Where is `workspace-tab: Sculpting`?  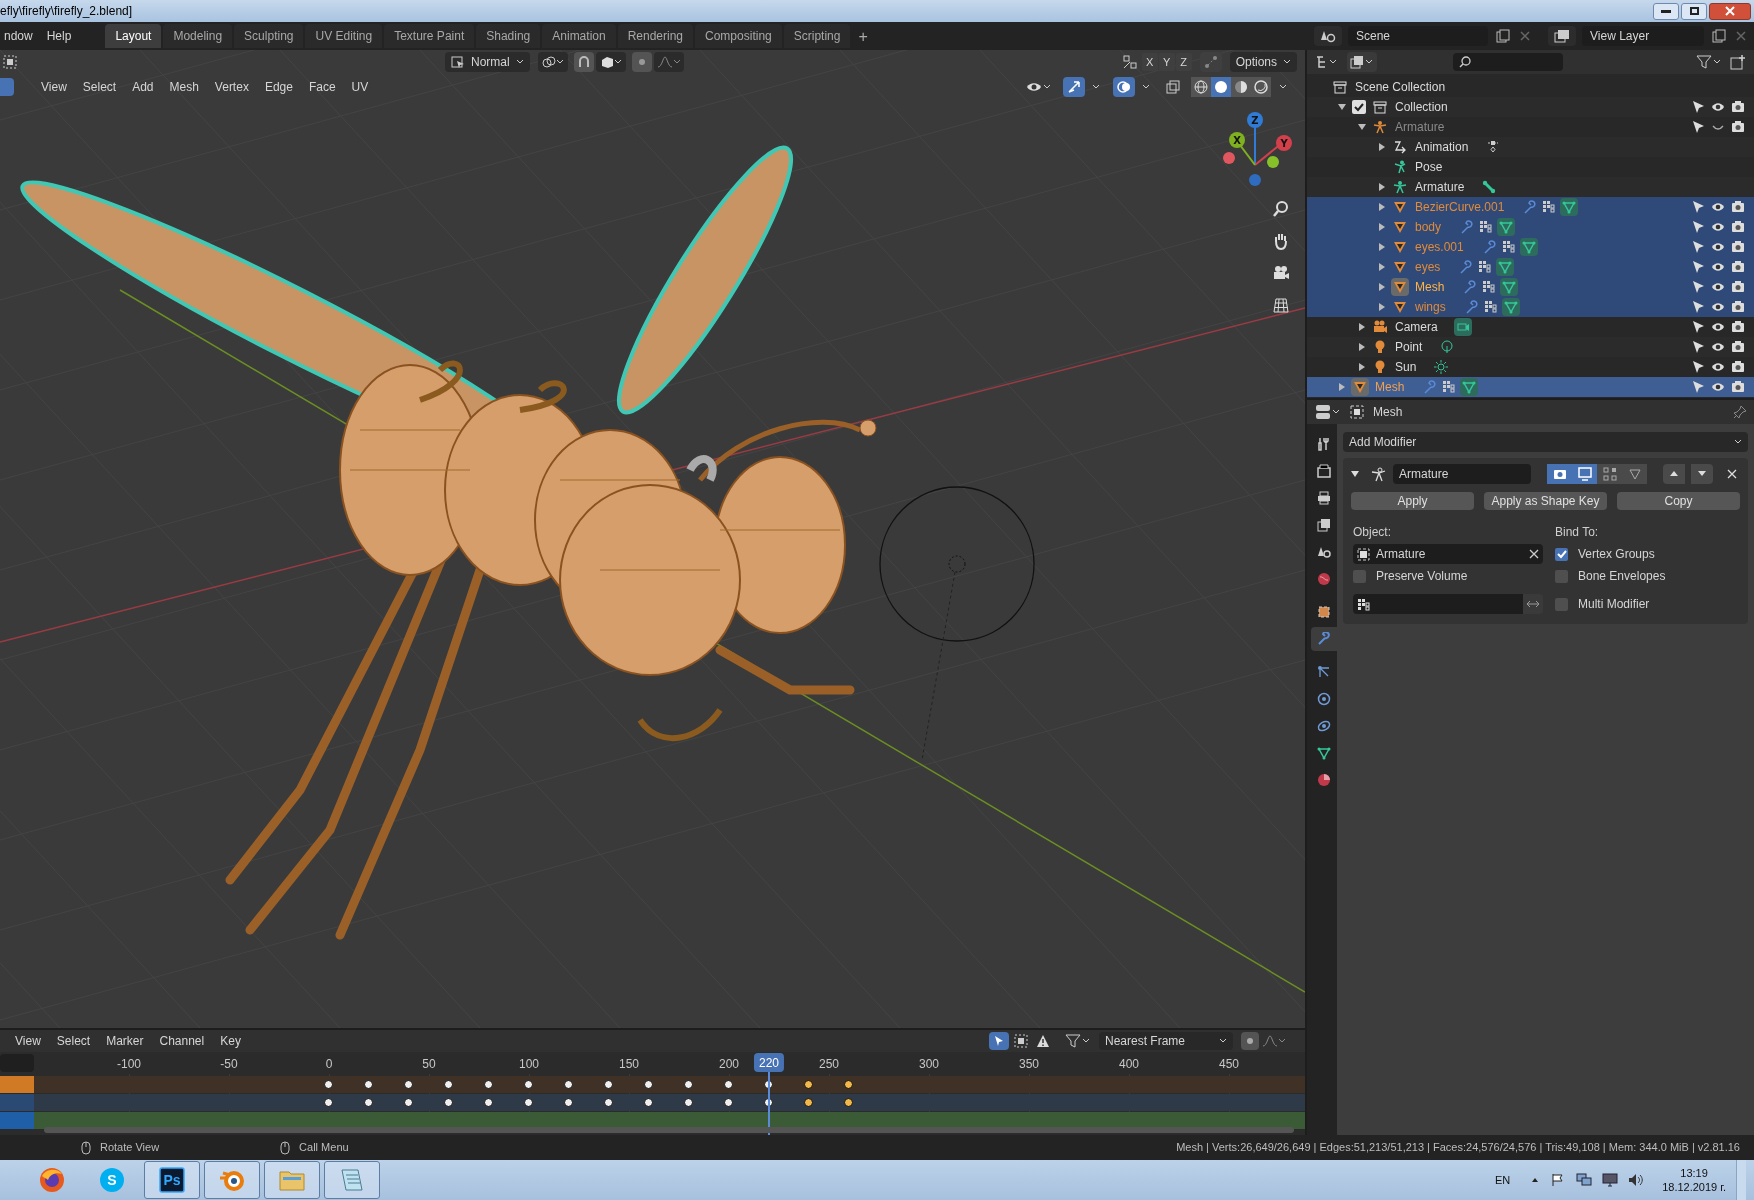
workspace-tab: Sculpting is located at coordinates (269, 36).